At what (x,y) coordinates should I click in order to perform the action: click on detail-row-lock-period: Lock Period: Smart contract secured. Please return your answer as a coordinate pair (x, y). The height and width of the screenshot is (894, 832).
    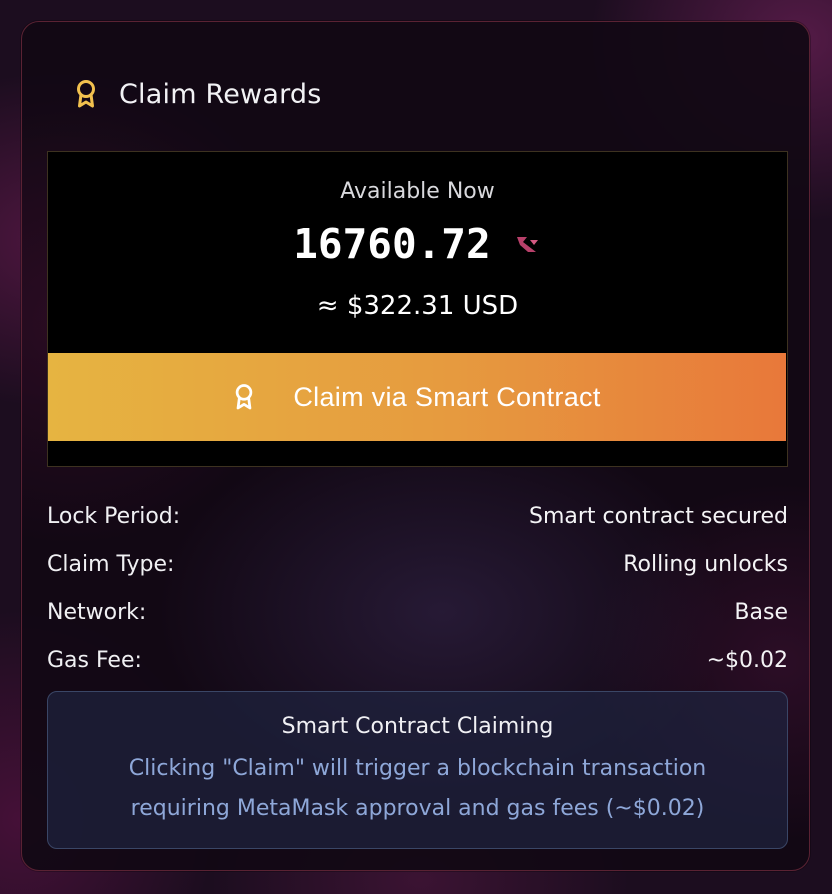
    Looking at the image, I should click on (417, 516).